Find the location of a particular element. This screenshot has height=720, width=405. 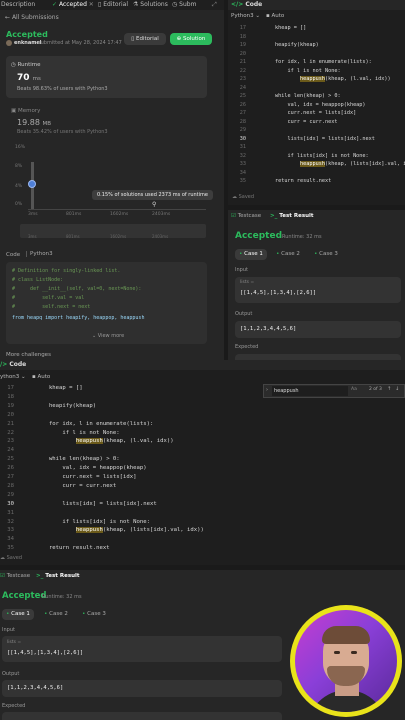

code-lang-badge: Python3 is located at coordinates (39, 254).